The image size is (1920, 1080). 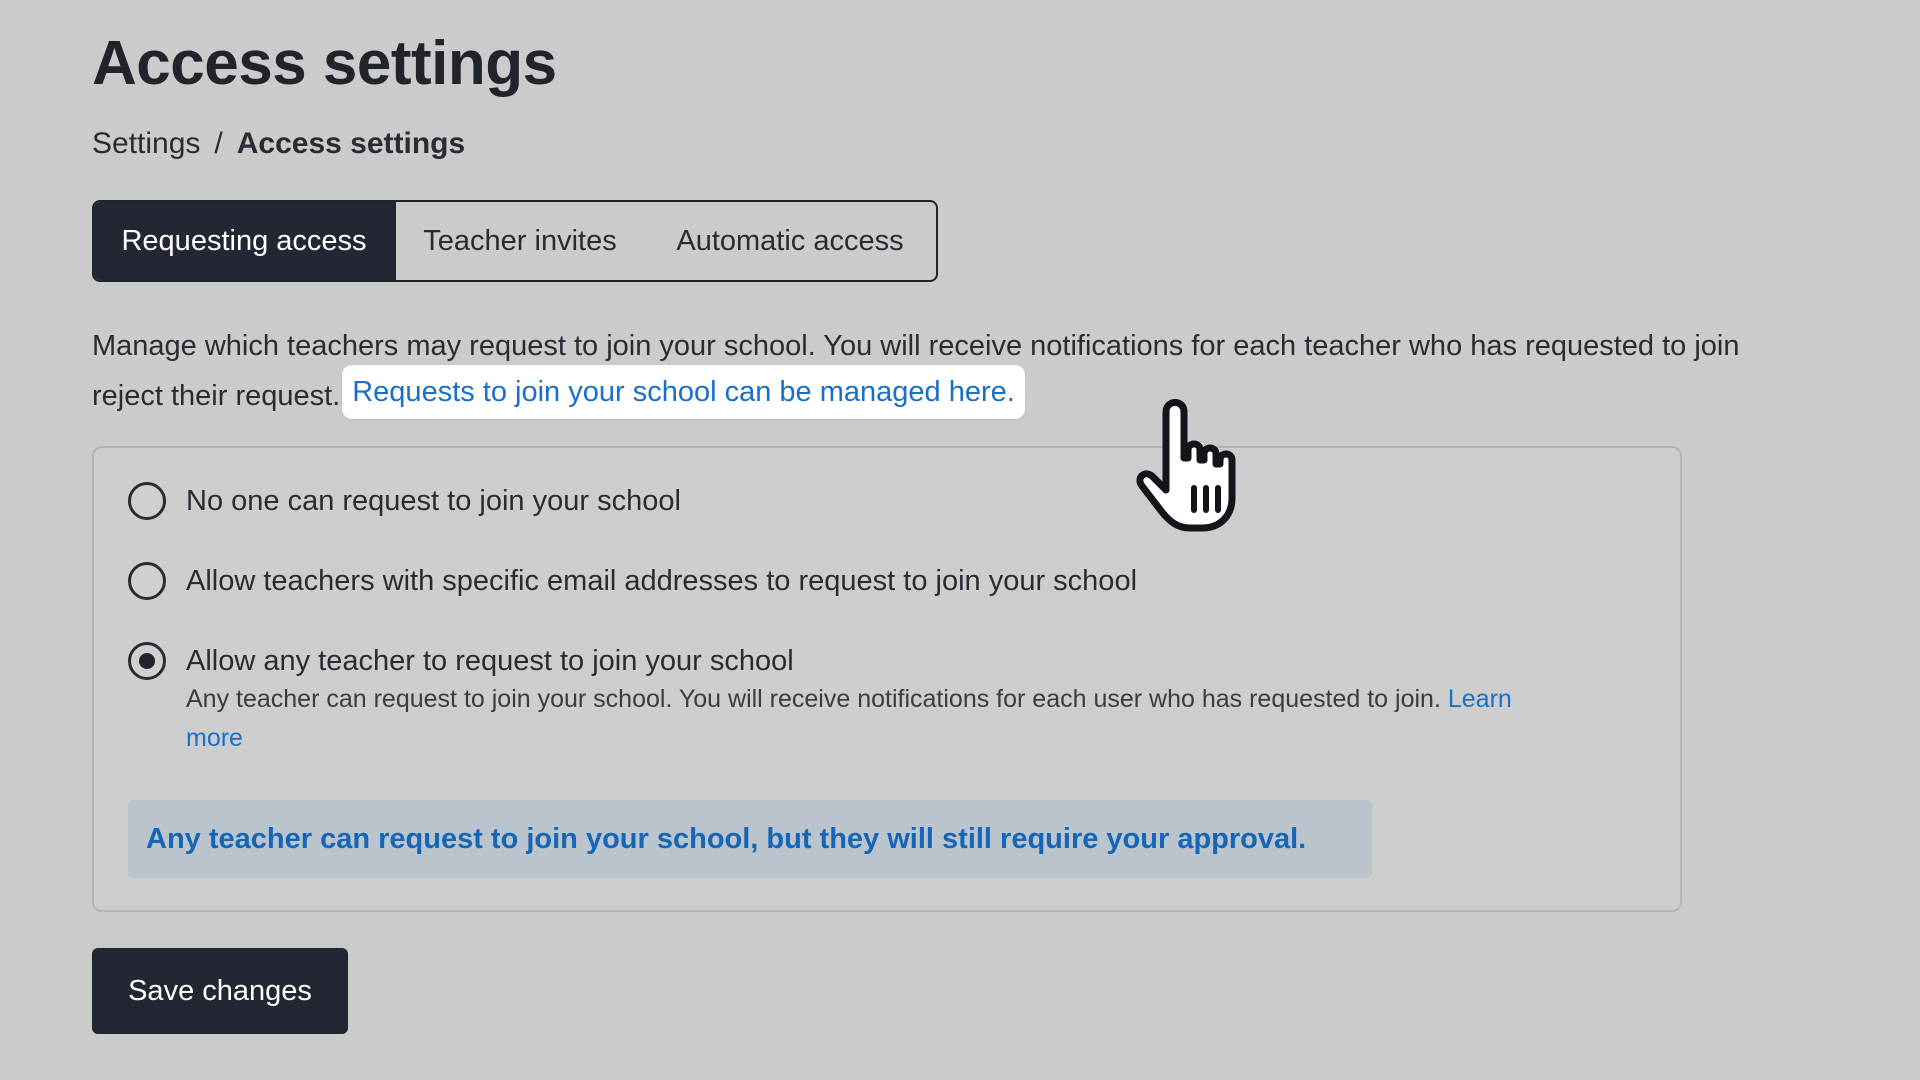 What do you see at coordinates (216, 396) in the screenshot?
I see `description-line-2-prefix: reject their request.` at bounding box center [216, 396].